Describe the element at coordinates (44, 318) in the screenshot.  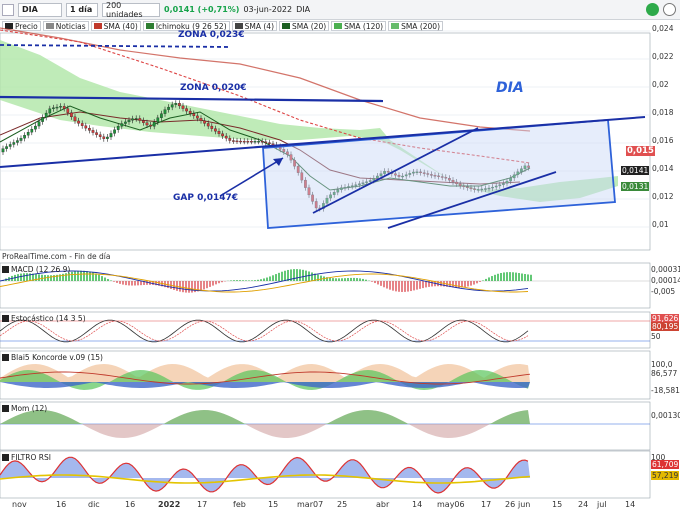
I see `stoch-pane-label: Estocástico (14 3 5)` at that location.